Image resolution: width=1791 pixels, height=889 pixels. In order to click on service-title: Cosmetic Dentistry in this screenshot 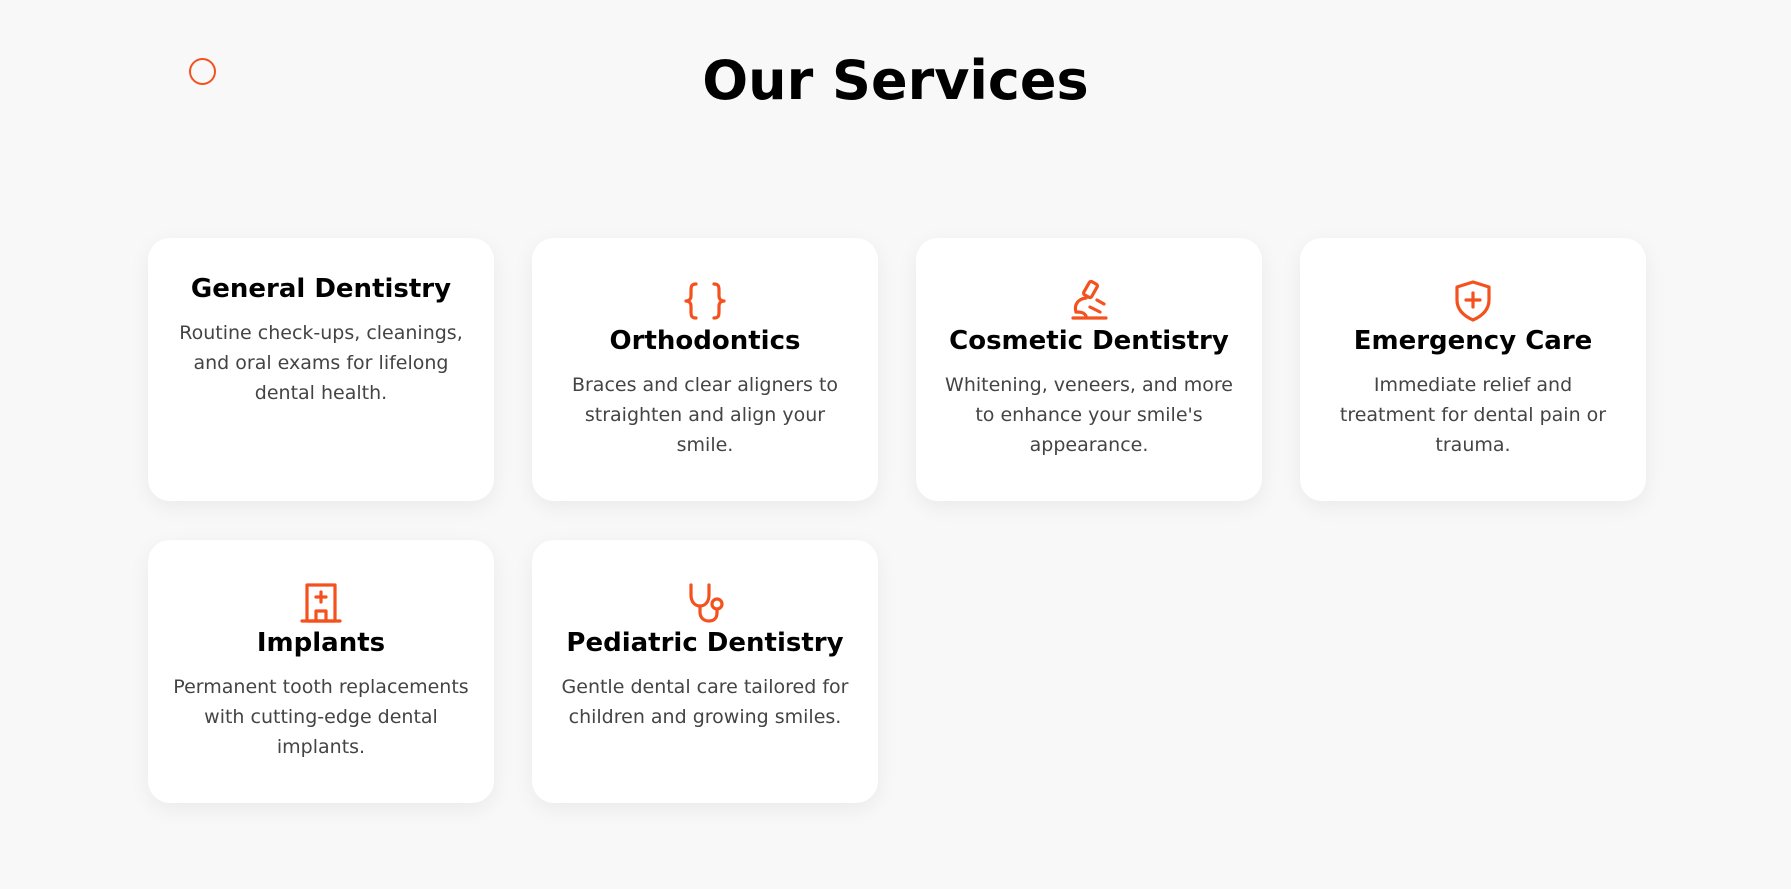, I will do `click(1089, 341)`.